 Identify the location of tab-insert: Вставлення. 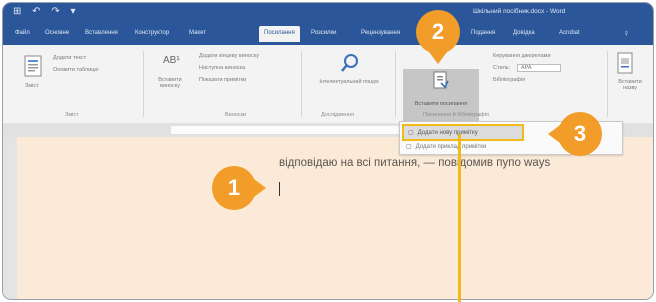
(101, 33).